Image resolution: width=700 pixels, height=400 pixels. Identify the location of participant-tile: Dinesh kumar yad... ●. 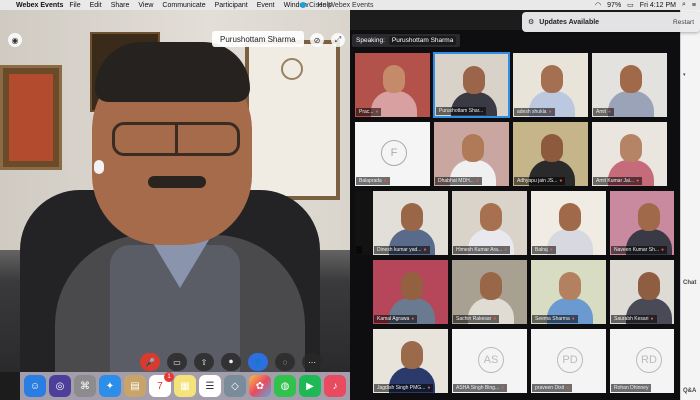
(410, 223).